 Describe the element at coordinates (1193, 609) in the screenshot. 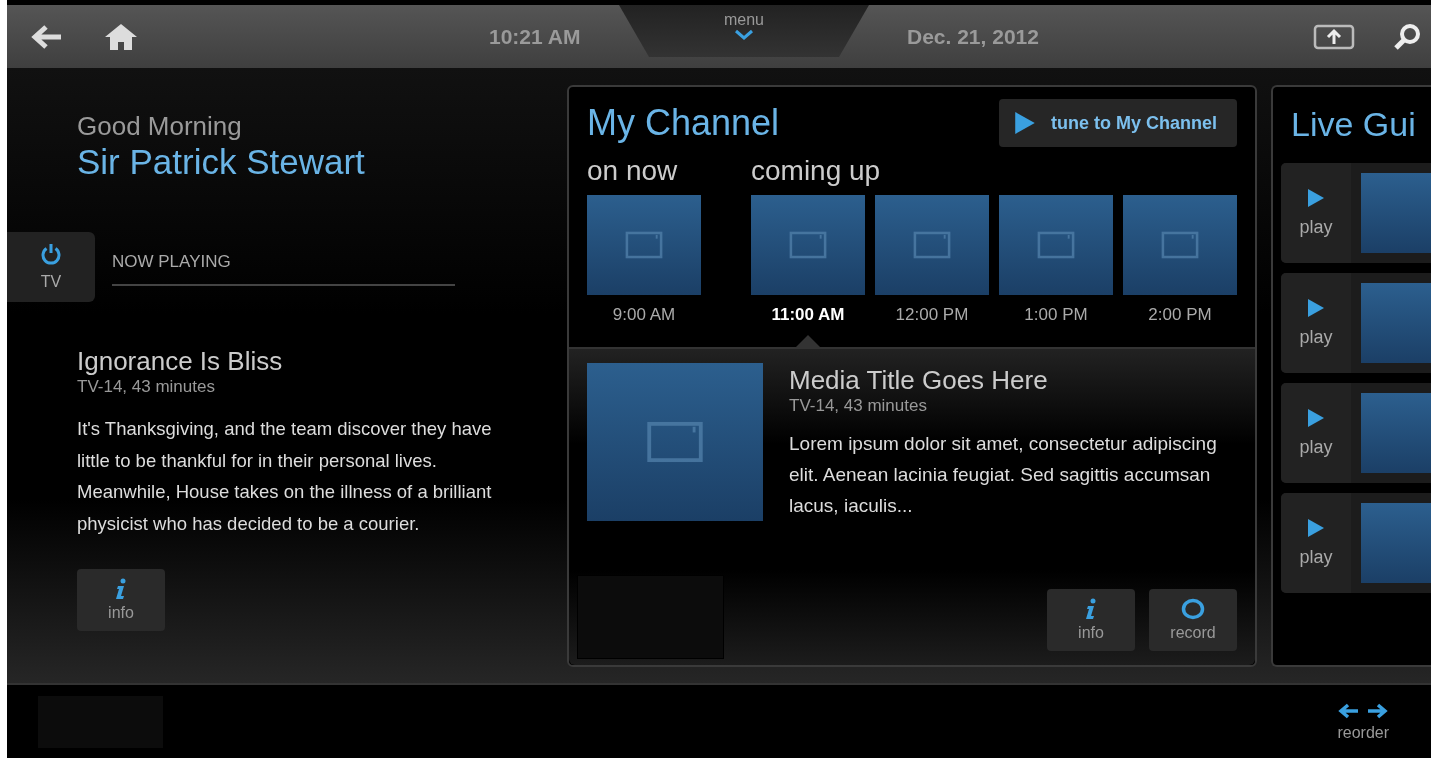

I see `record-icon` at that location.